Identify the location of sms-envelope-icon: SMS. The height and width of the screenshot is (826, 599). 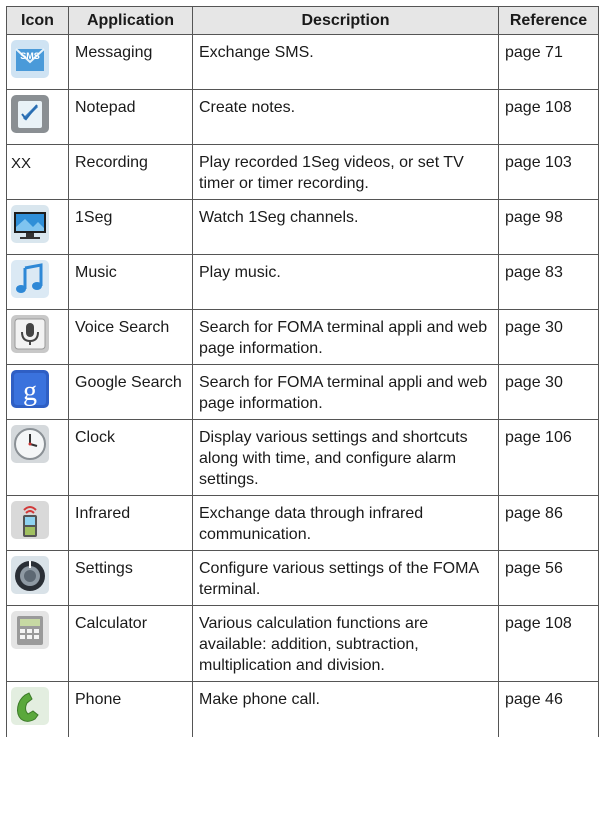
(30, 59).